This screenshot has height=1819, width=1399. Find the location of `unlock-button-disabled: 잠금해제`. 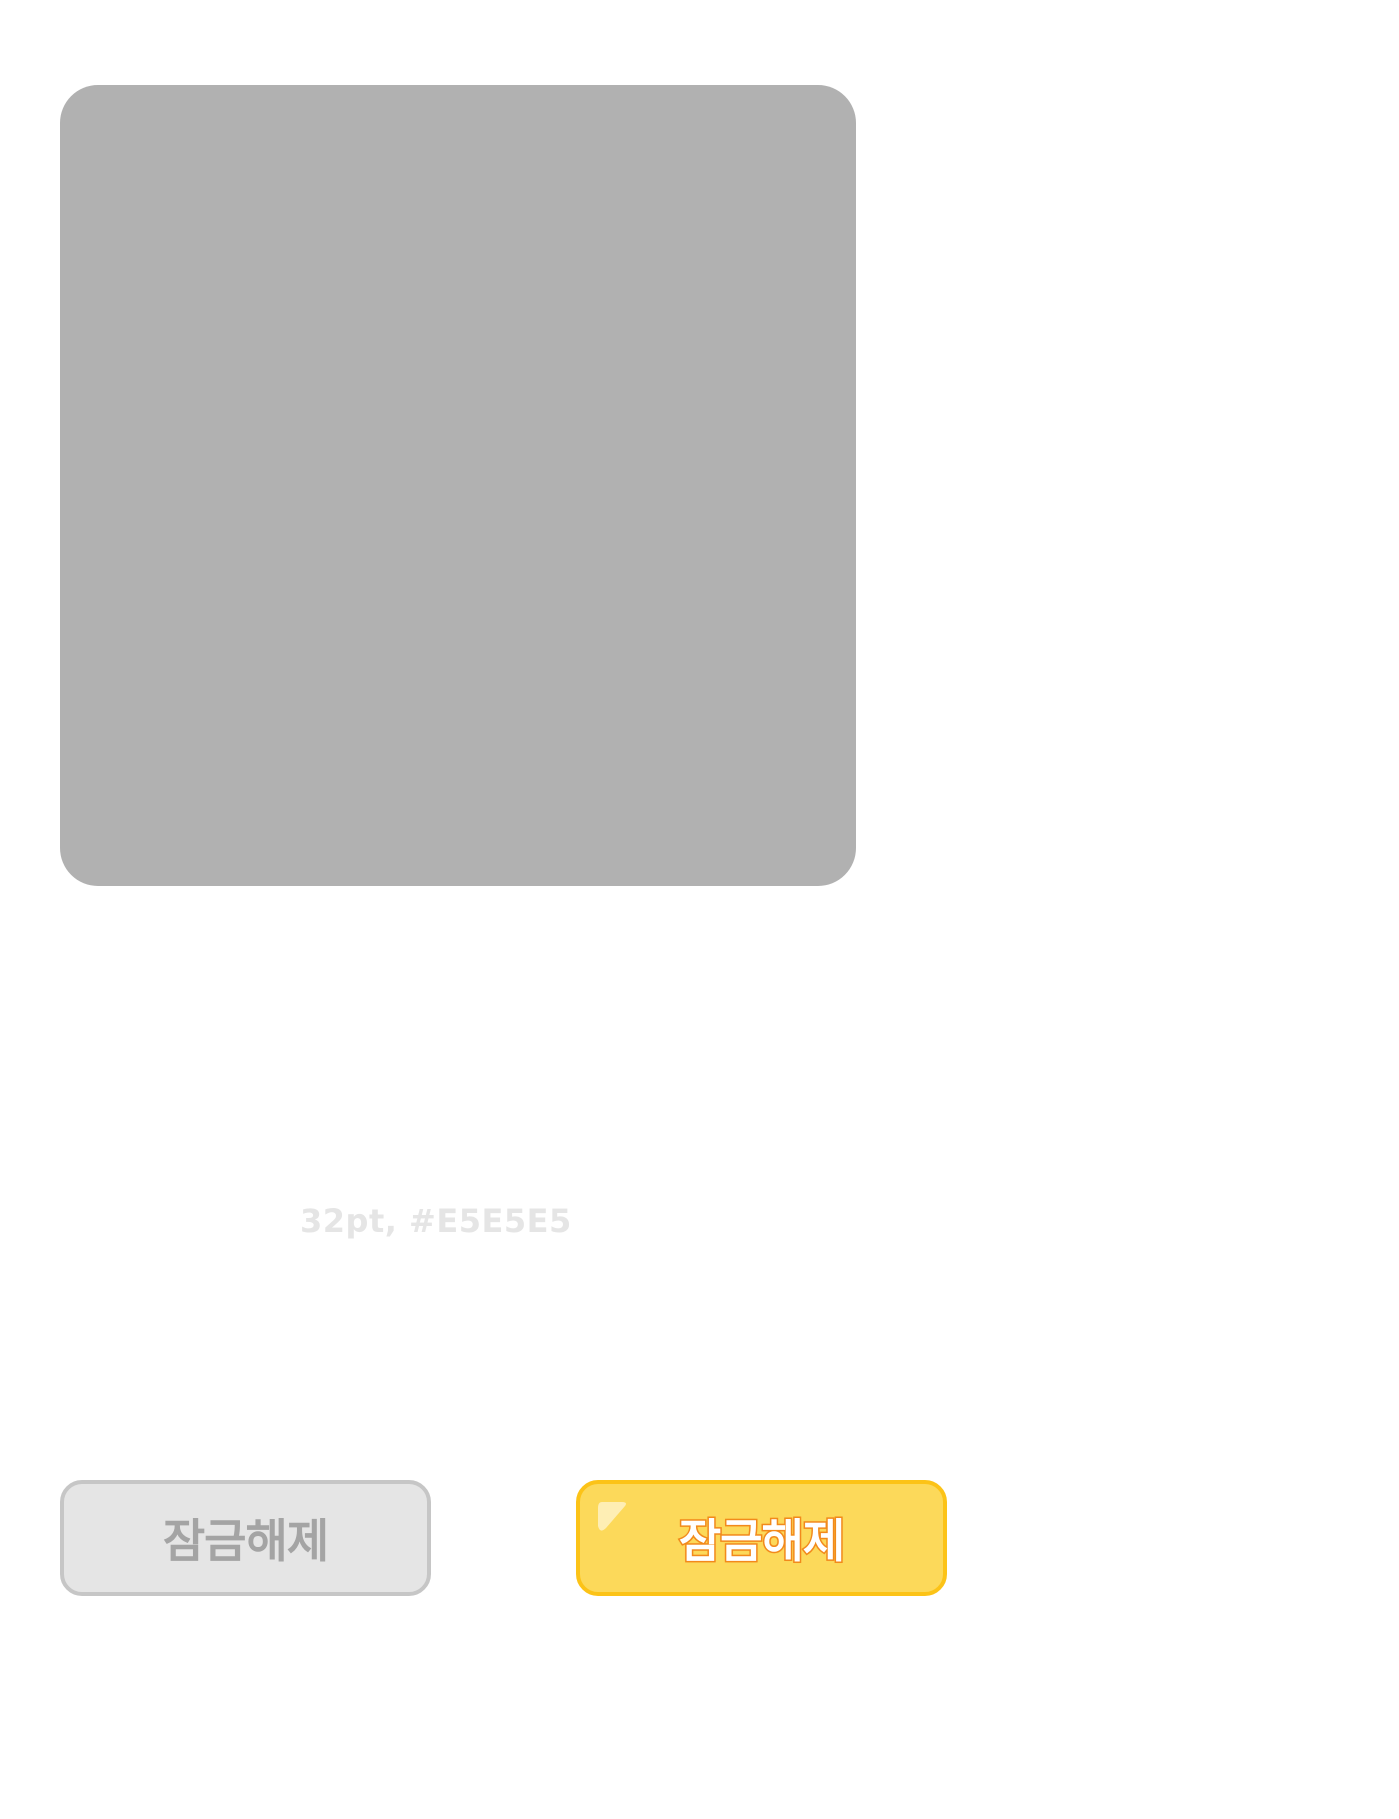

unlock-button-disabled: 잠금해제 is located at coordinates (245, 1538).